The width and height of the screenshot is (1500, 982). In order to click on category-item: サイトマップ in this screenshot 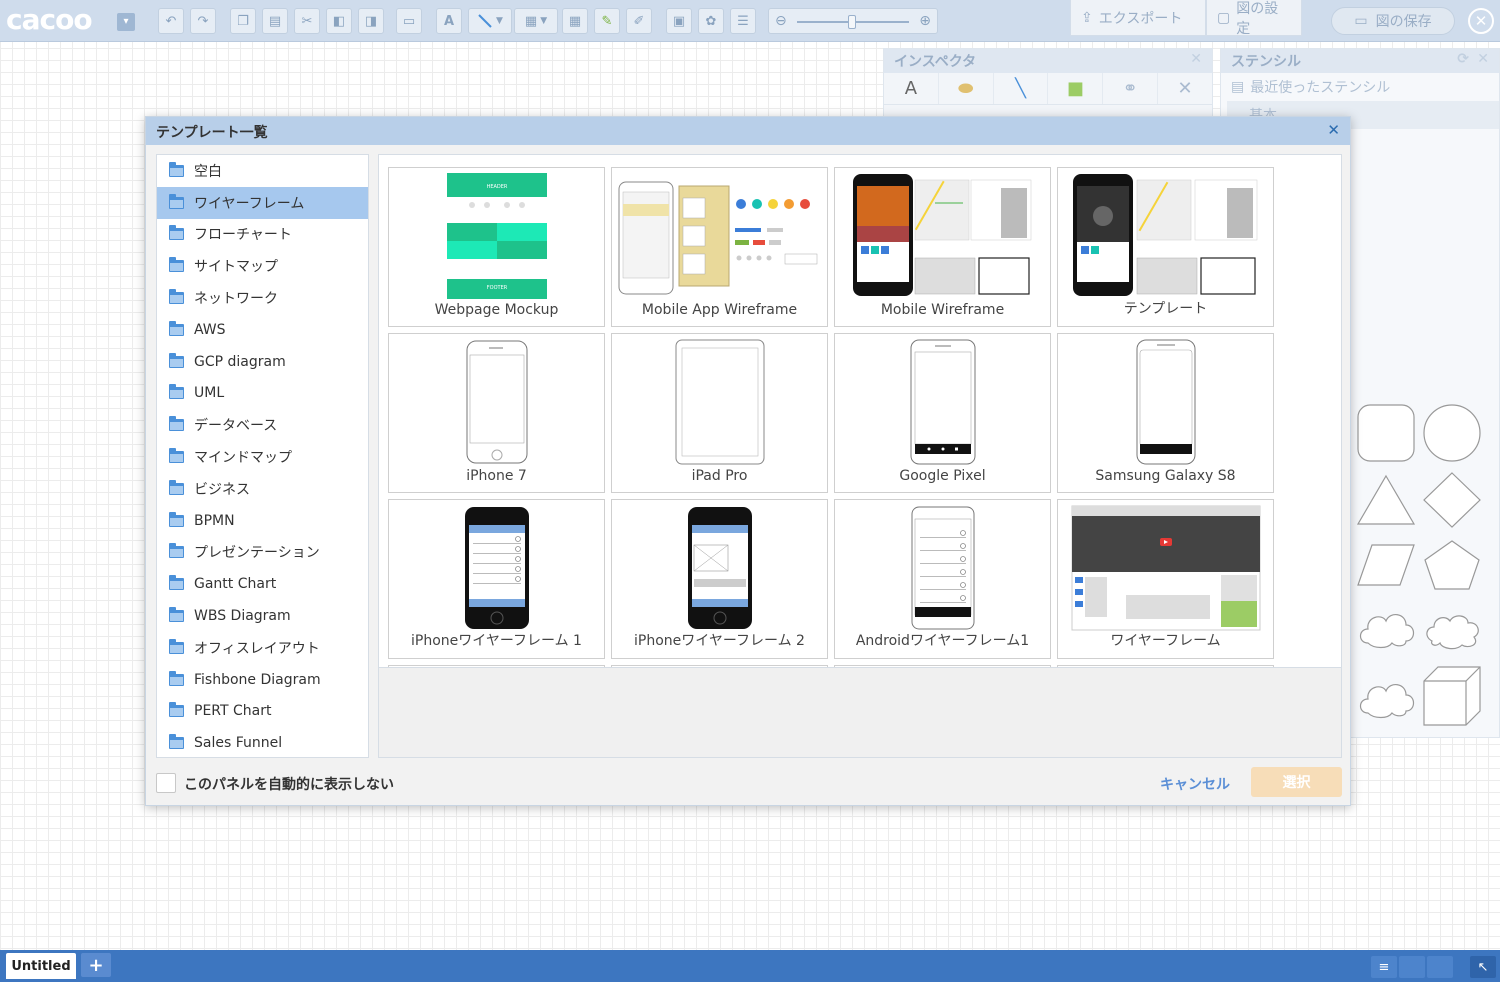, I will do `click(262, 266)`.